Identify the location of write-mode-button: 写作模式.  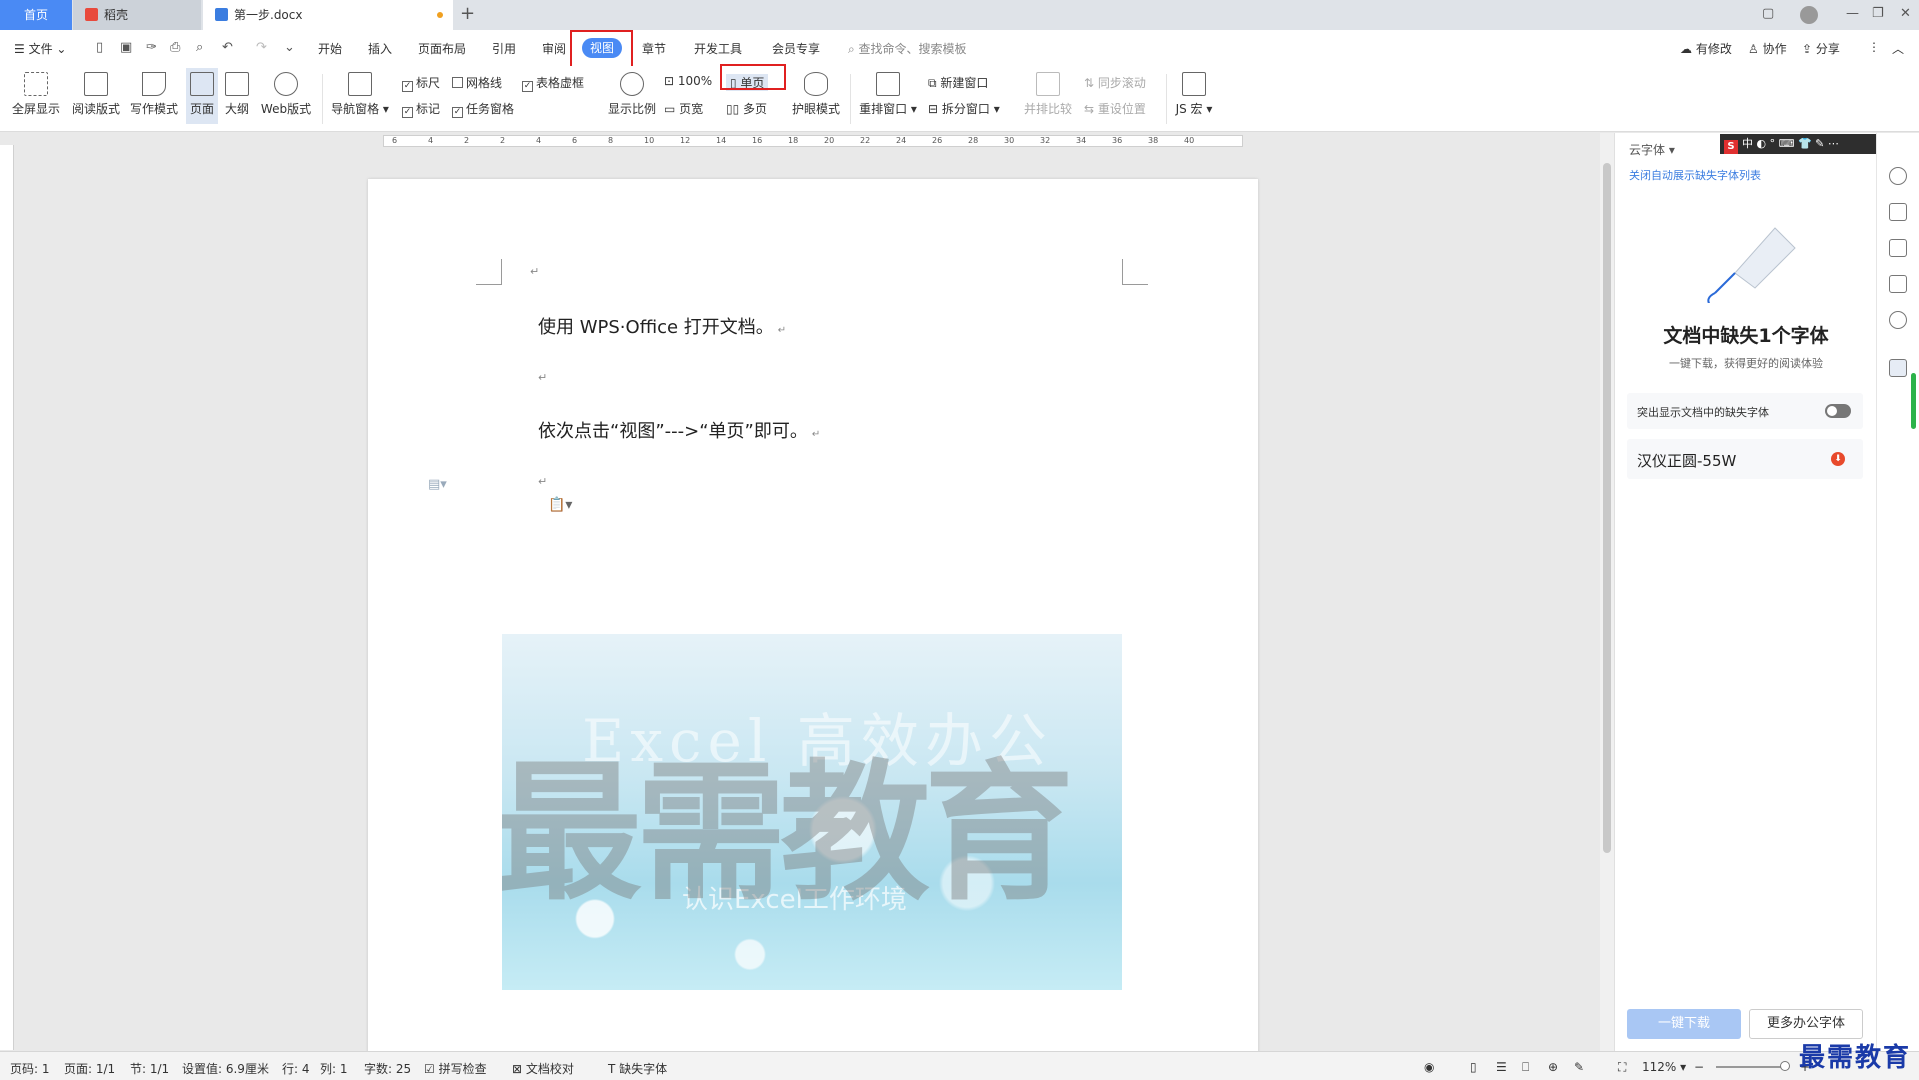
(154, 94).